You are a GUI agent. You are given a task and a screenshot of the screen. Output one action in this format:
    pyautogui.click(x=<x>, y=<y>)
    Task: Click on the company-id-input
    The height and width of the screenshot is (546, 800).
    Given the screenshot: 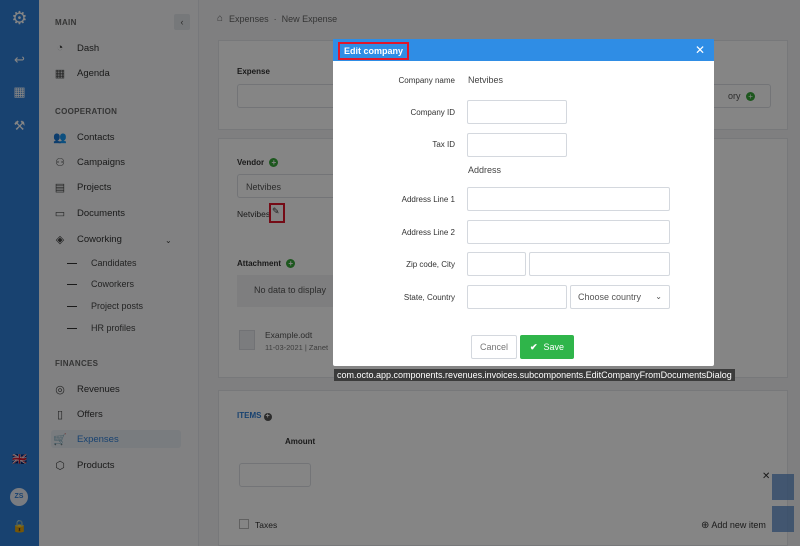 What is the action you would take?
    pyautogui.click(x=517, y=112)
    